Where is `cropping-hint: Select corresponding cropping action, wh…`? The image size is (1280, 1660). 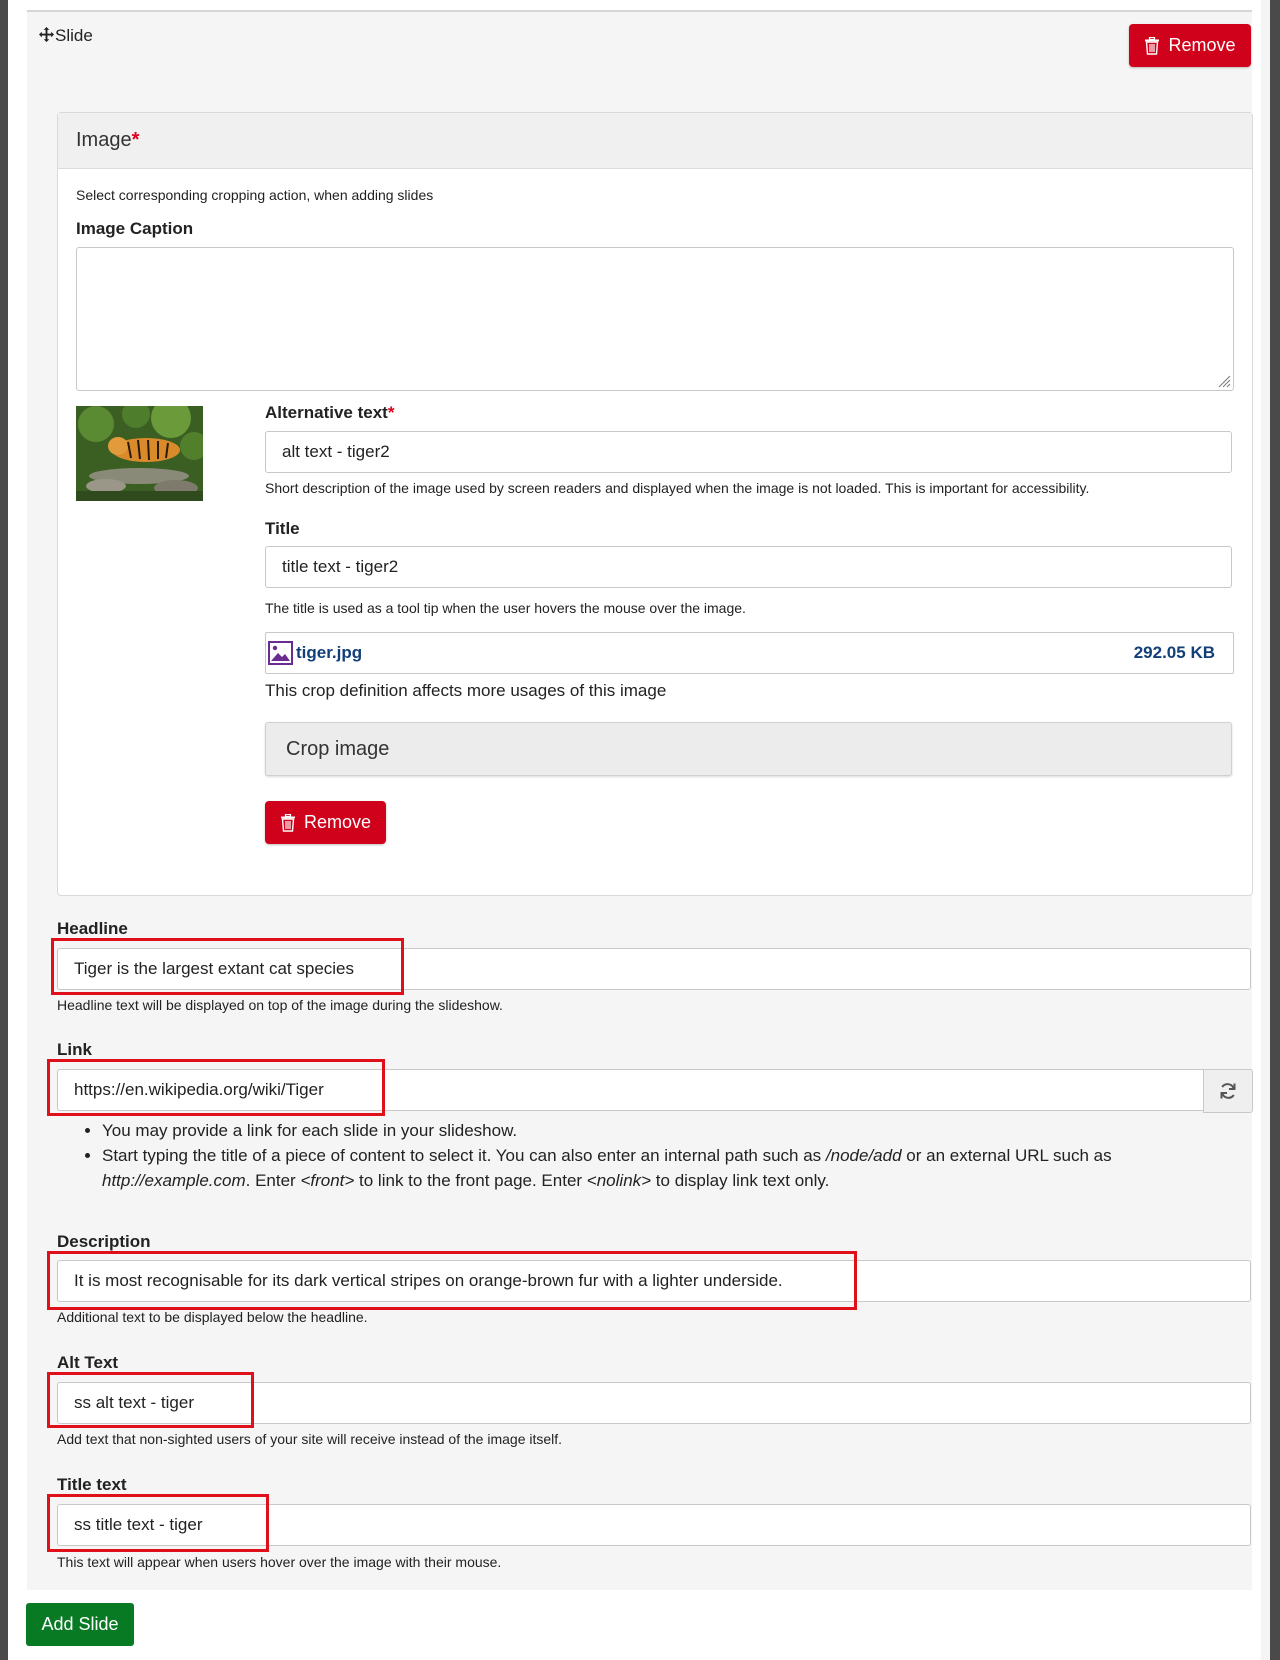
cropping-hint: Select corresponding cropping action, wh… is located at coordinates (255, 195).